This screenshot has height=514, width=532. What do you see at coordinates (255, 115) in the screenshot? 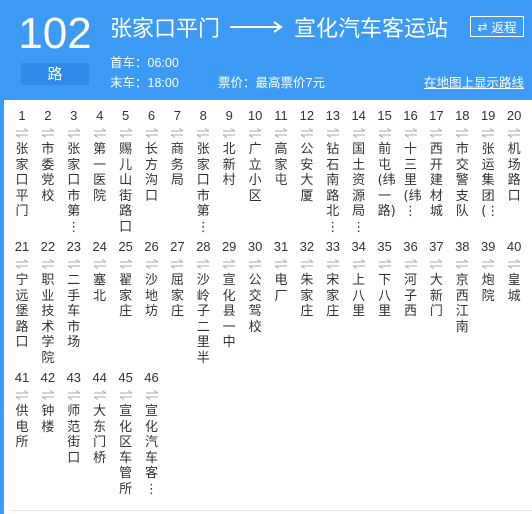
I see `station-number: 10` at bounding box center [255, 115].